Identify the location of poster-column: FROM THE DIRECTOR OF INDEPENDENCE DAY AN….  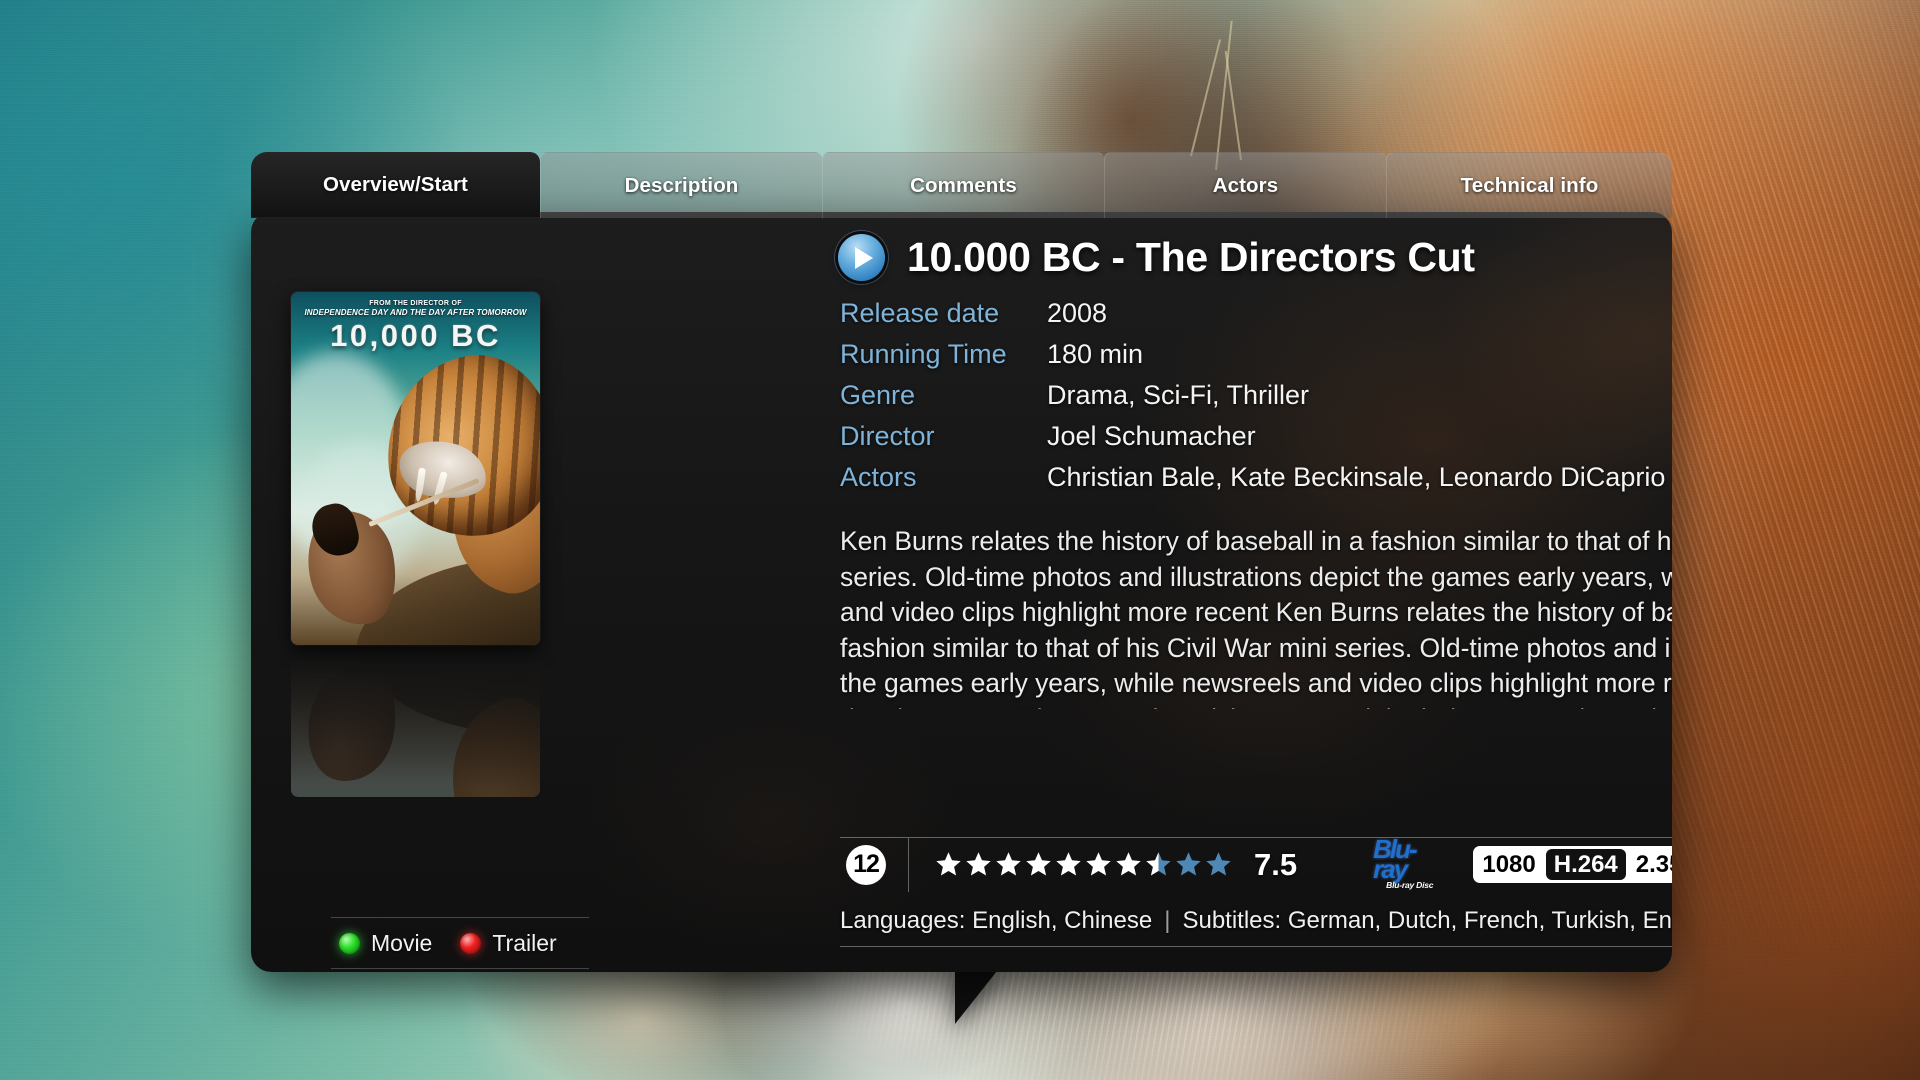
(440, 630).